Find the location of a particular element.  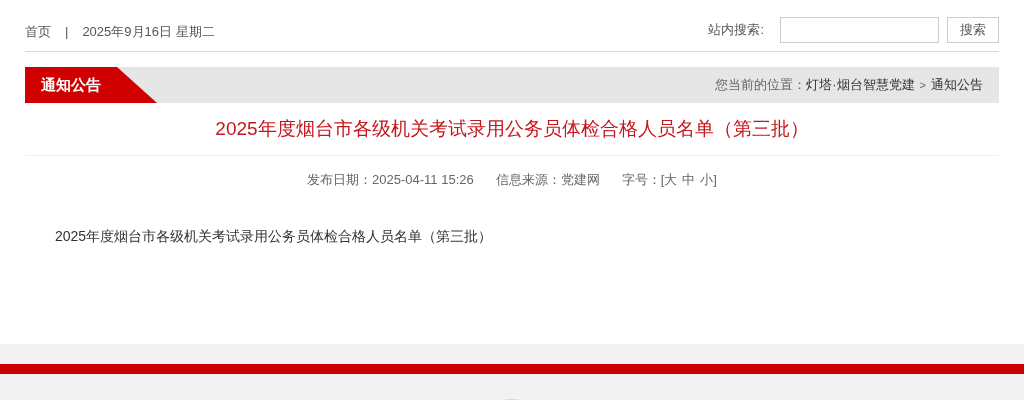

search-button: 搜索 is located at coordinates (973, 30).